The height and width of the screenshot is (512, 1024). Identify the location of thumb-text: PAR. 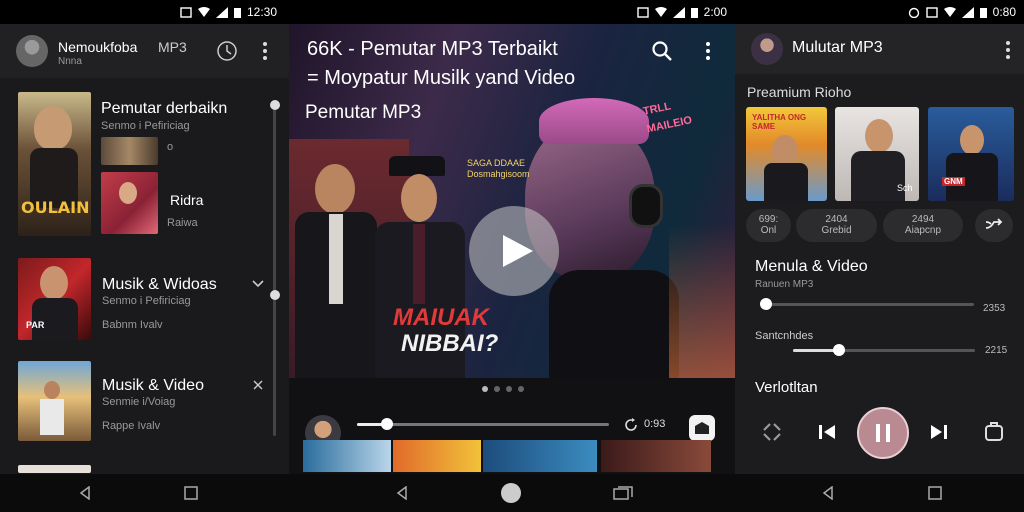
(35, 325).